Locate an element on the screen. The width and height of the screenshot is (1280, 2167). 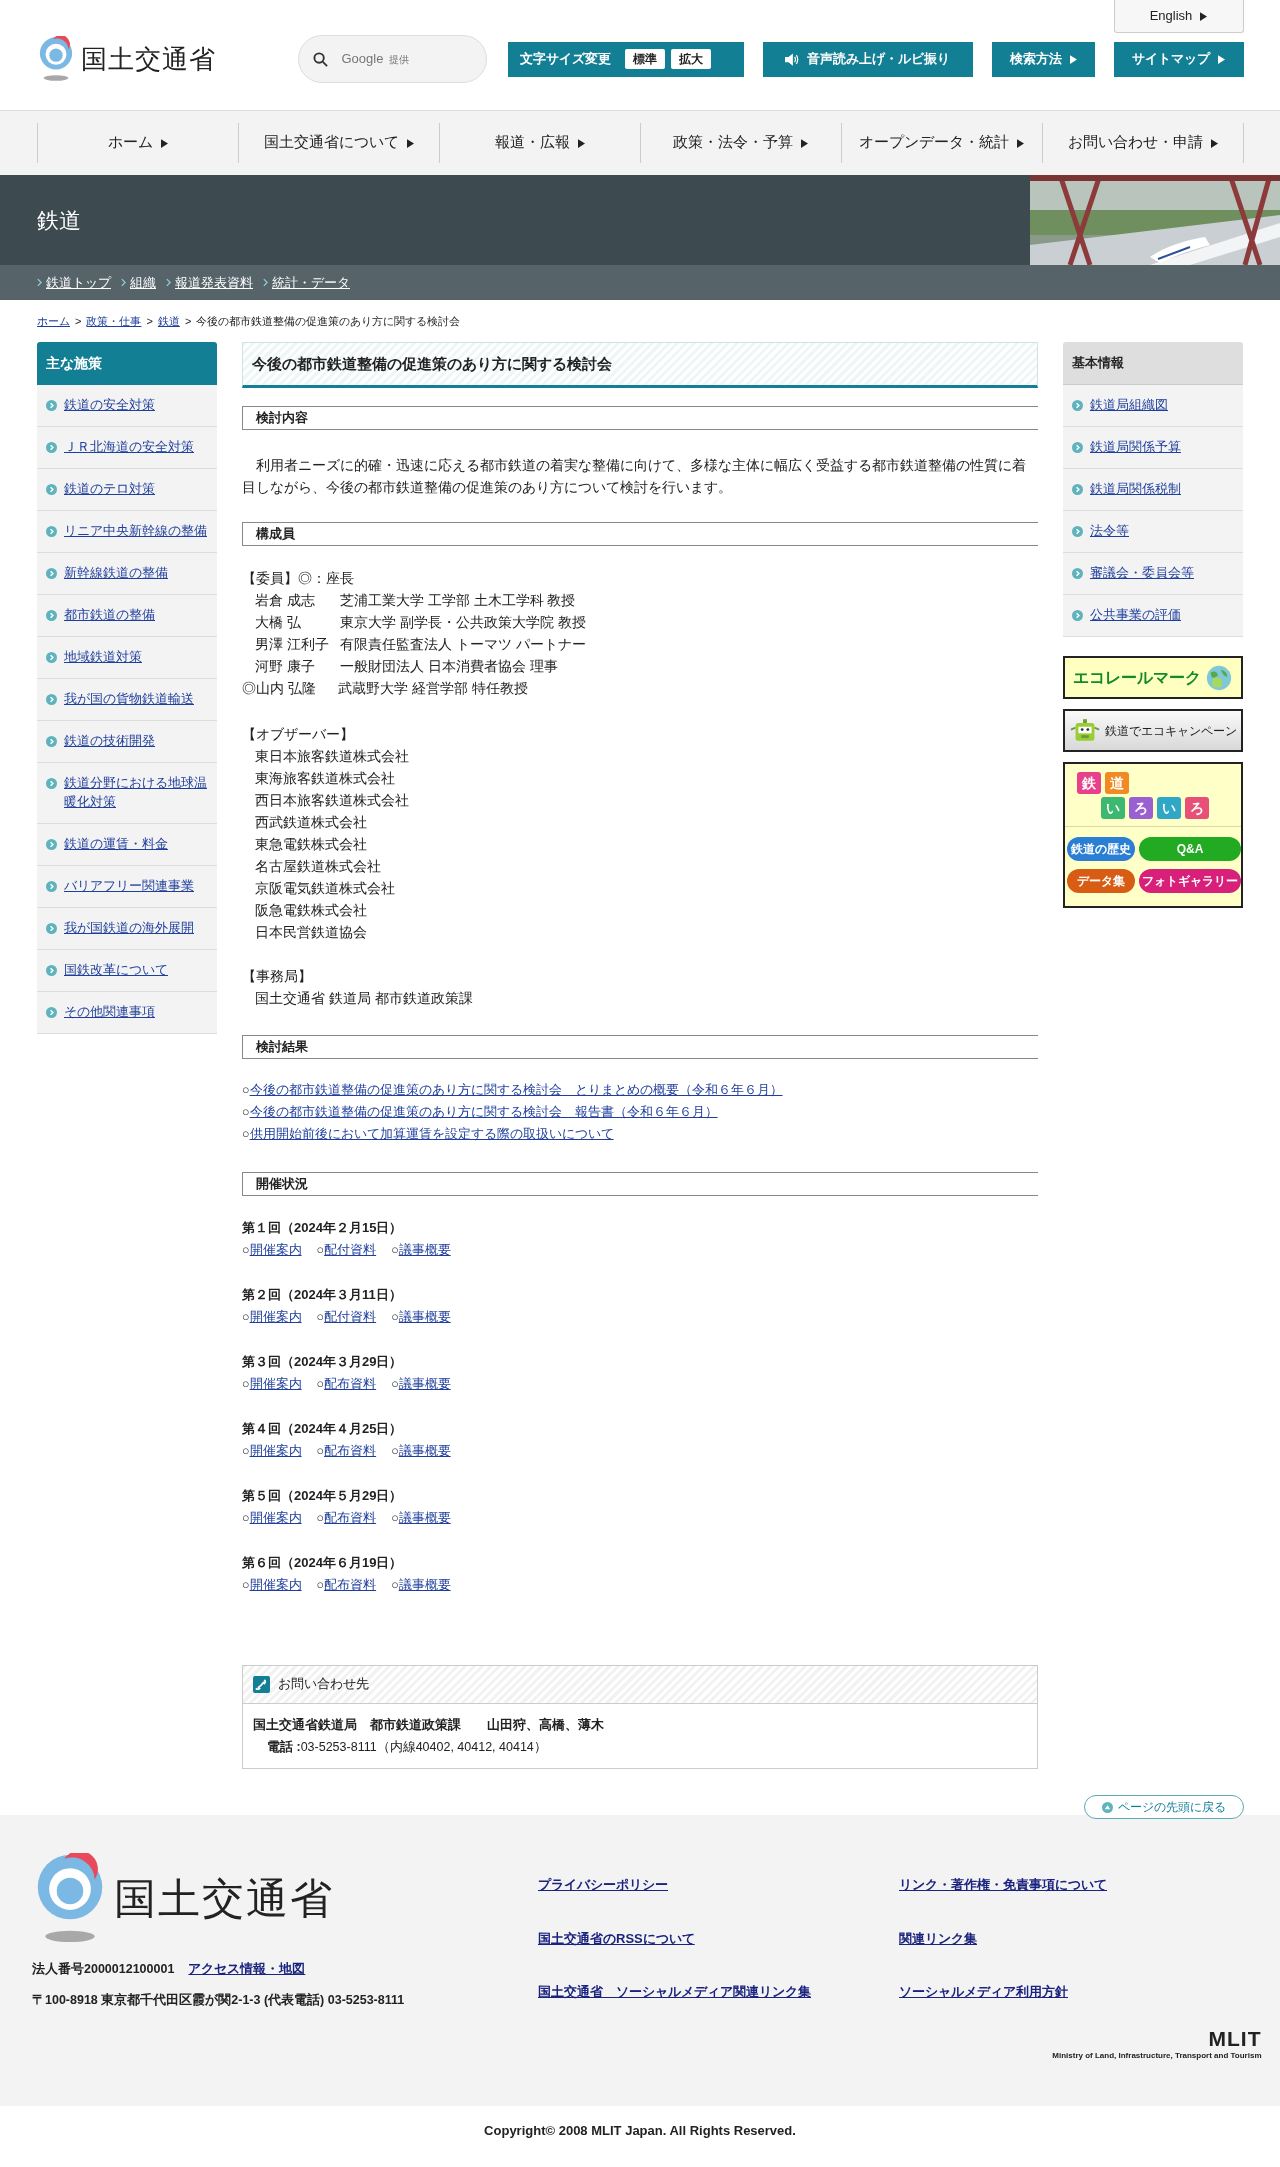
breadcrumb-link: 鉄道 is located at coordinates (168, 321).